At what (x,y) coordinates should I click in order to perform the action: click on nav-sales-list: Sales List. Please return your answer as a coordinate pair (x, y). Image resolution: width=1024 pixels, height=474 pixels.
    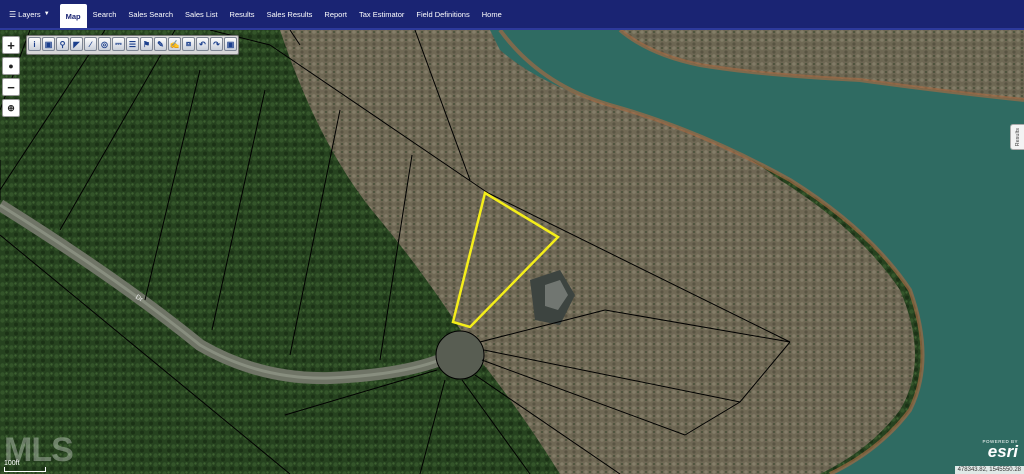
    Looking at the image, I should click on (201, 14).